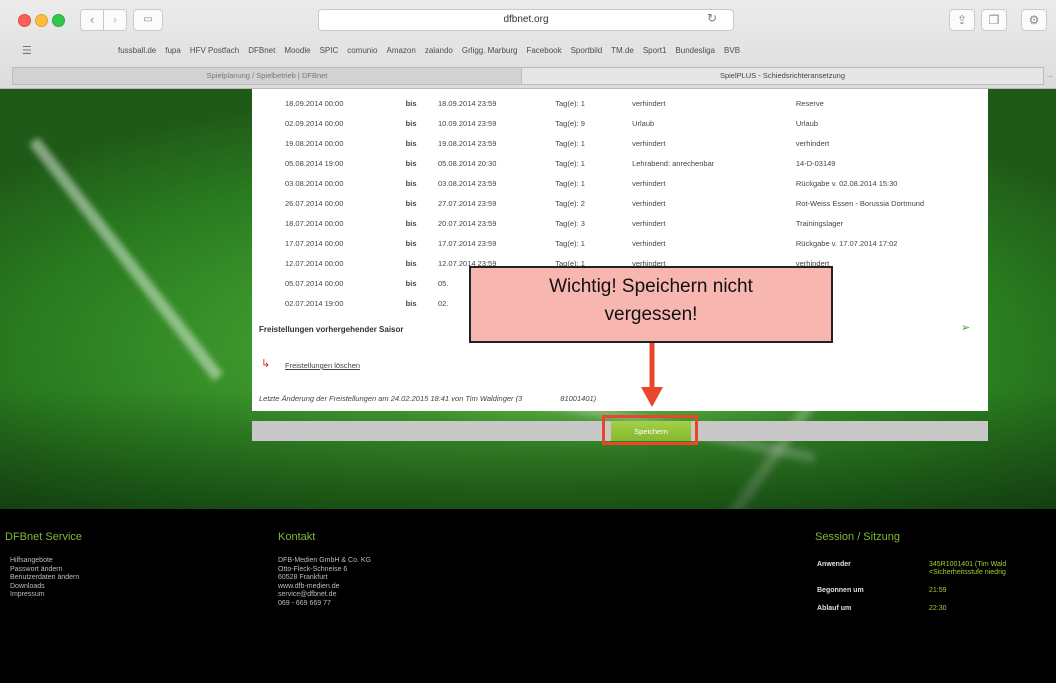 The image size is (1056, 683). What do you see at coordinates (214, 50) in the screenshot?
I see `bookmark-link: HFV Postfach` at bounding box center [214, 50].